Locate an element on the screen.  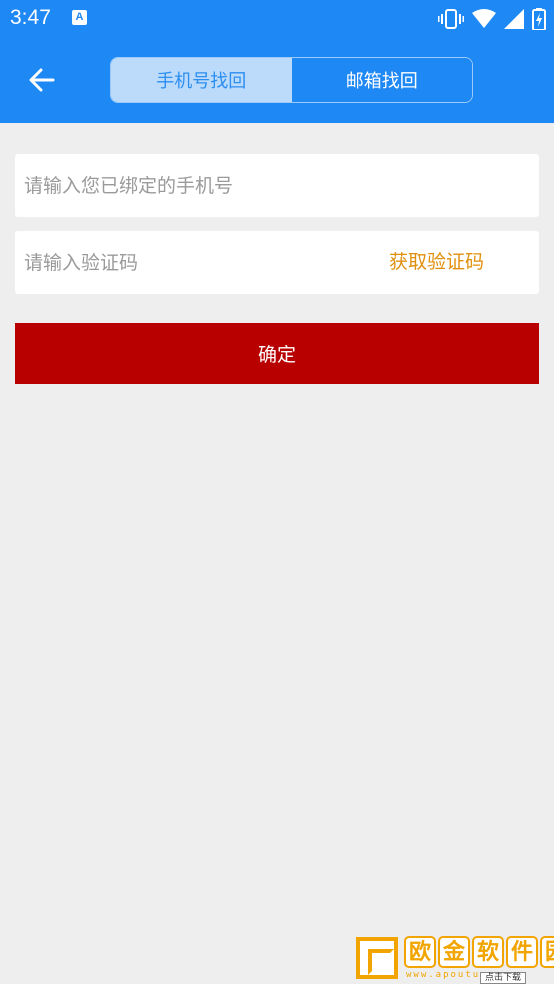
tab-phone-recovery: 手机号找回 is located at coordinates (201, 80).